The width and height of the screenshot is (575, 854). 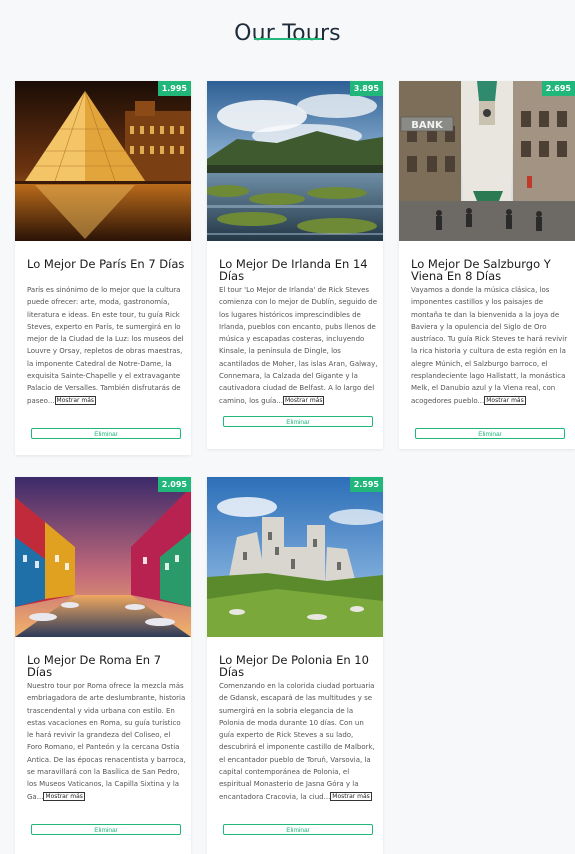 I want to click on price-badge: 2.695, so click(x=558, y=88).